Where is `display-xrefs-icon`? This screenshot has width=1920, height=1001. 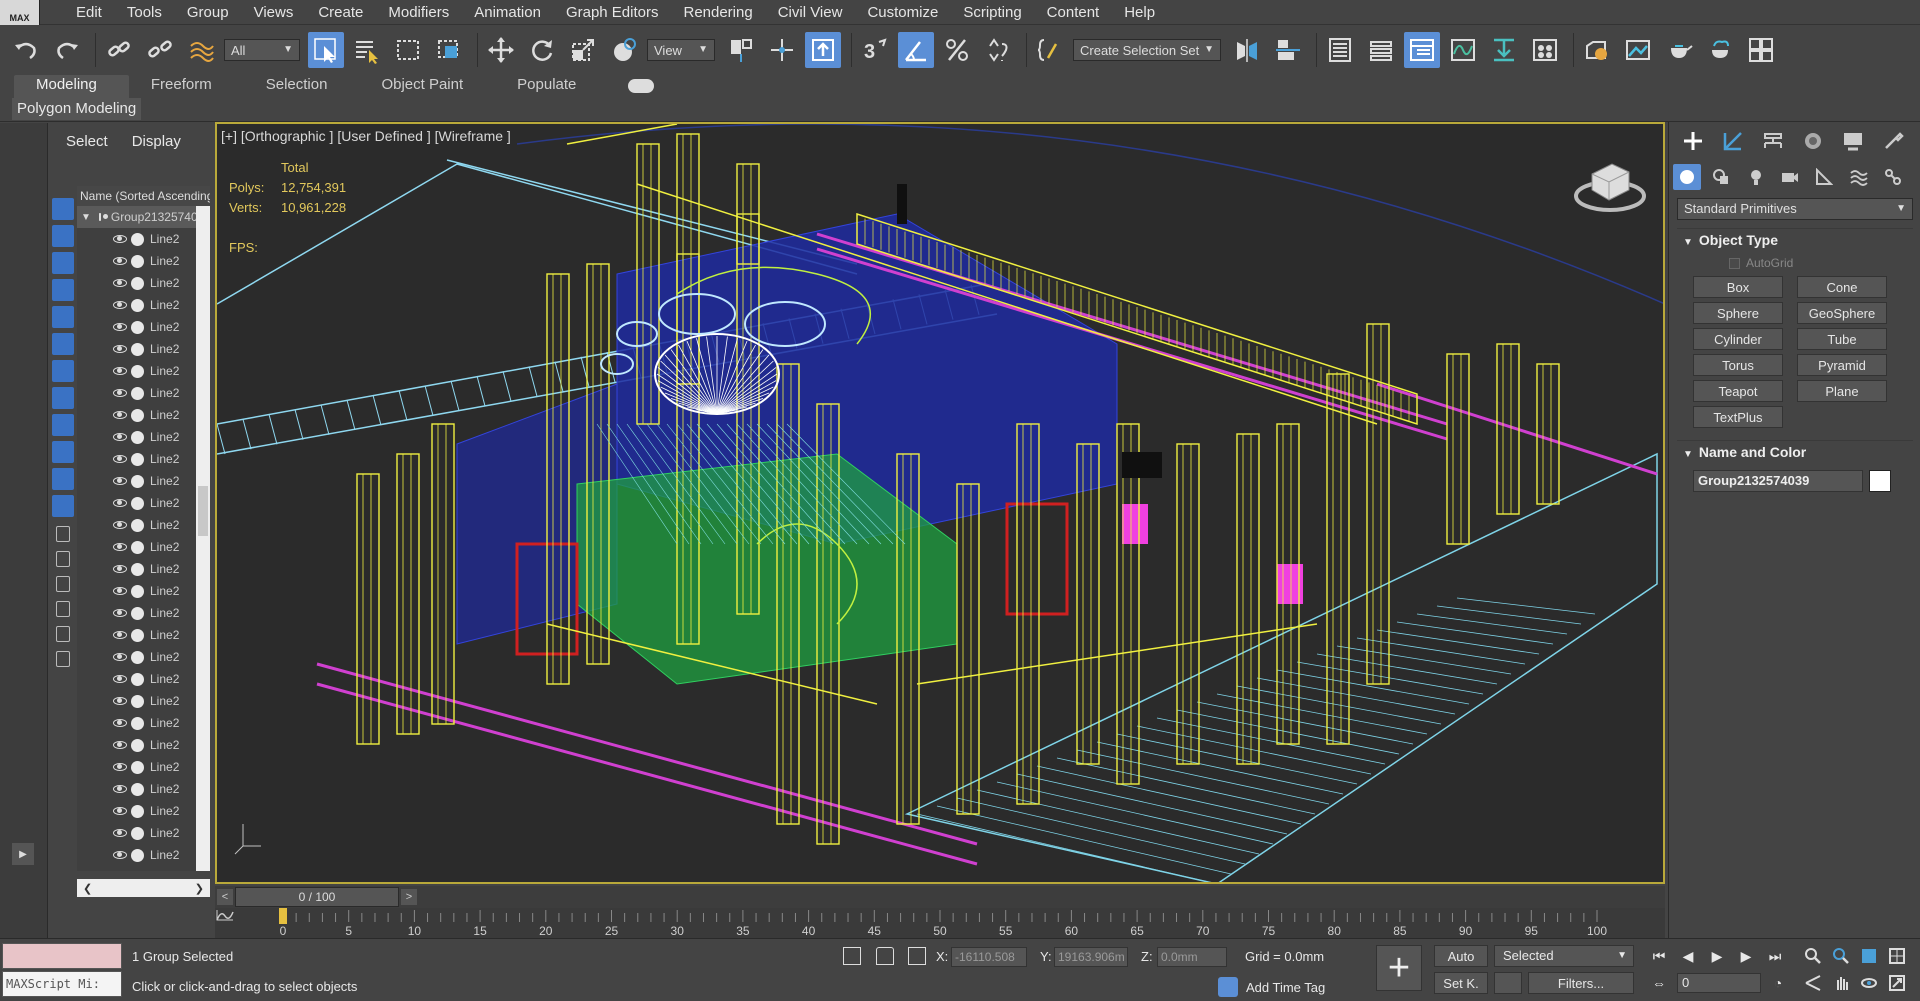 display-xrefs-icon is located at coordinates (63, 398).